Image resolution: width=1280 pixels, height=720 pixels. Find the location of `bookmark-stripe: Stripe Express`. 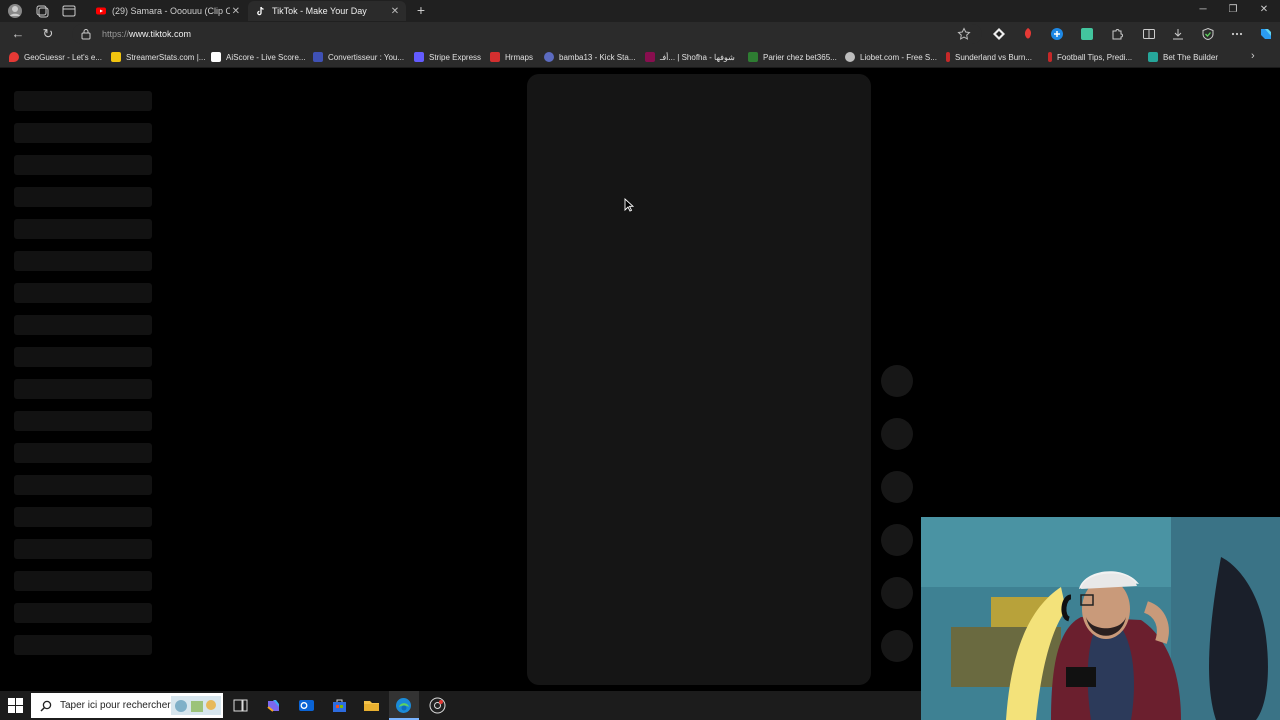

bookmark-stripe: Stripe Express is located at coordinates (447, 57).